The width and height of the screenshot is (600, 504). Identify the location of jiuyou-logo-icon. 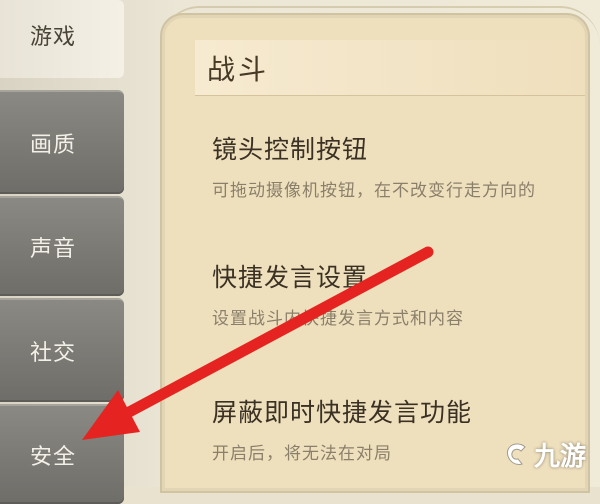
(516, 453).